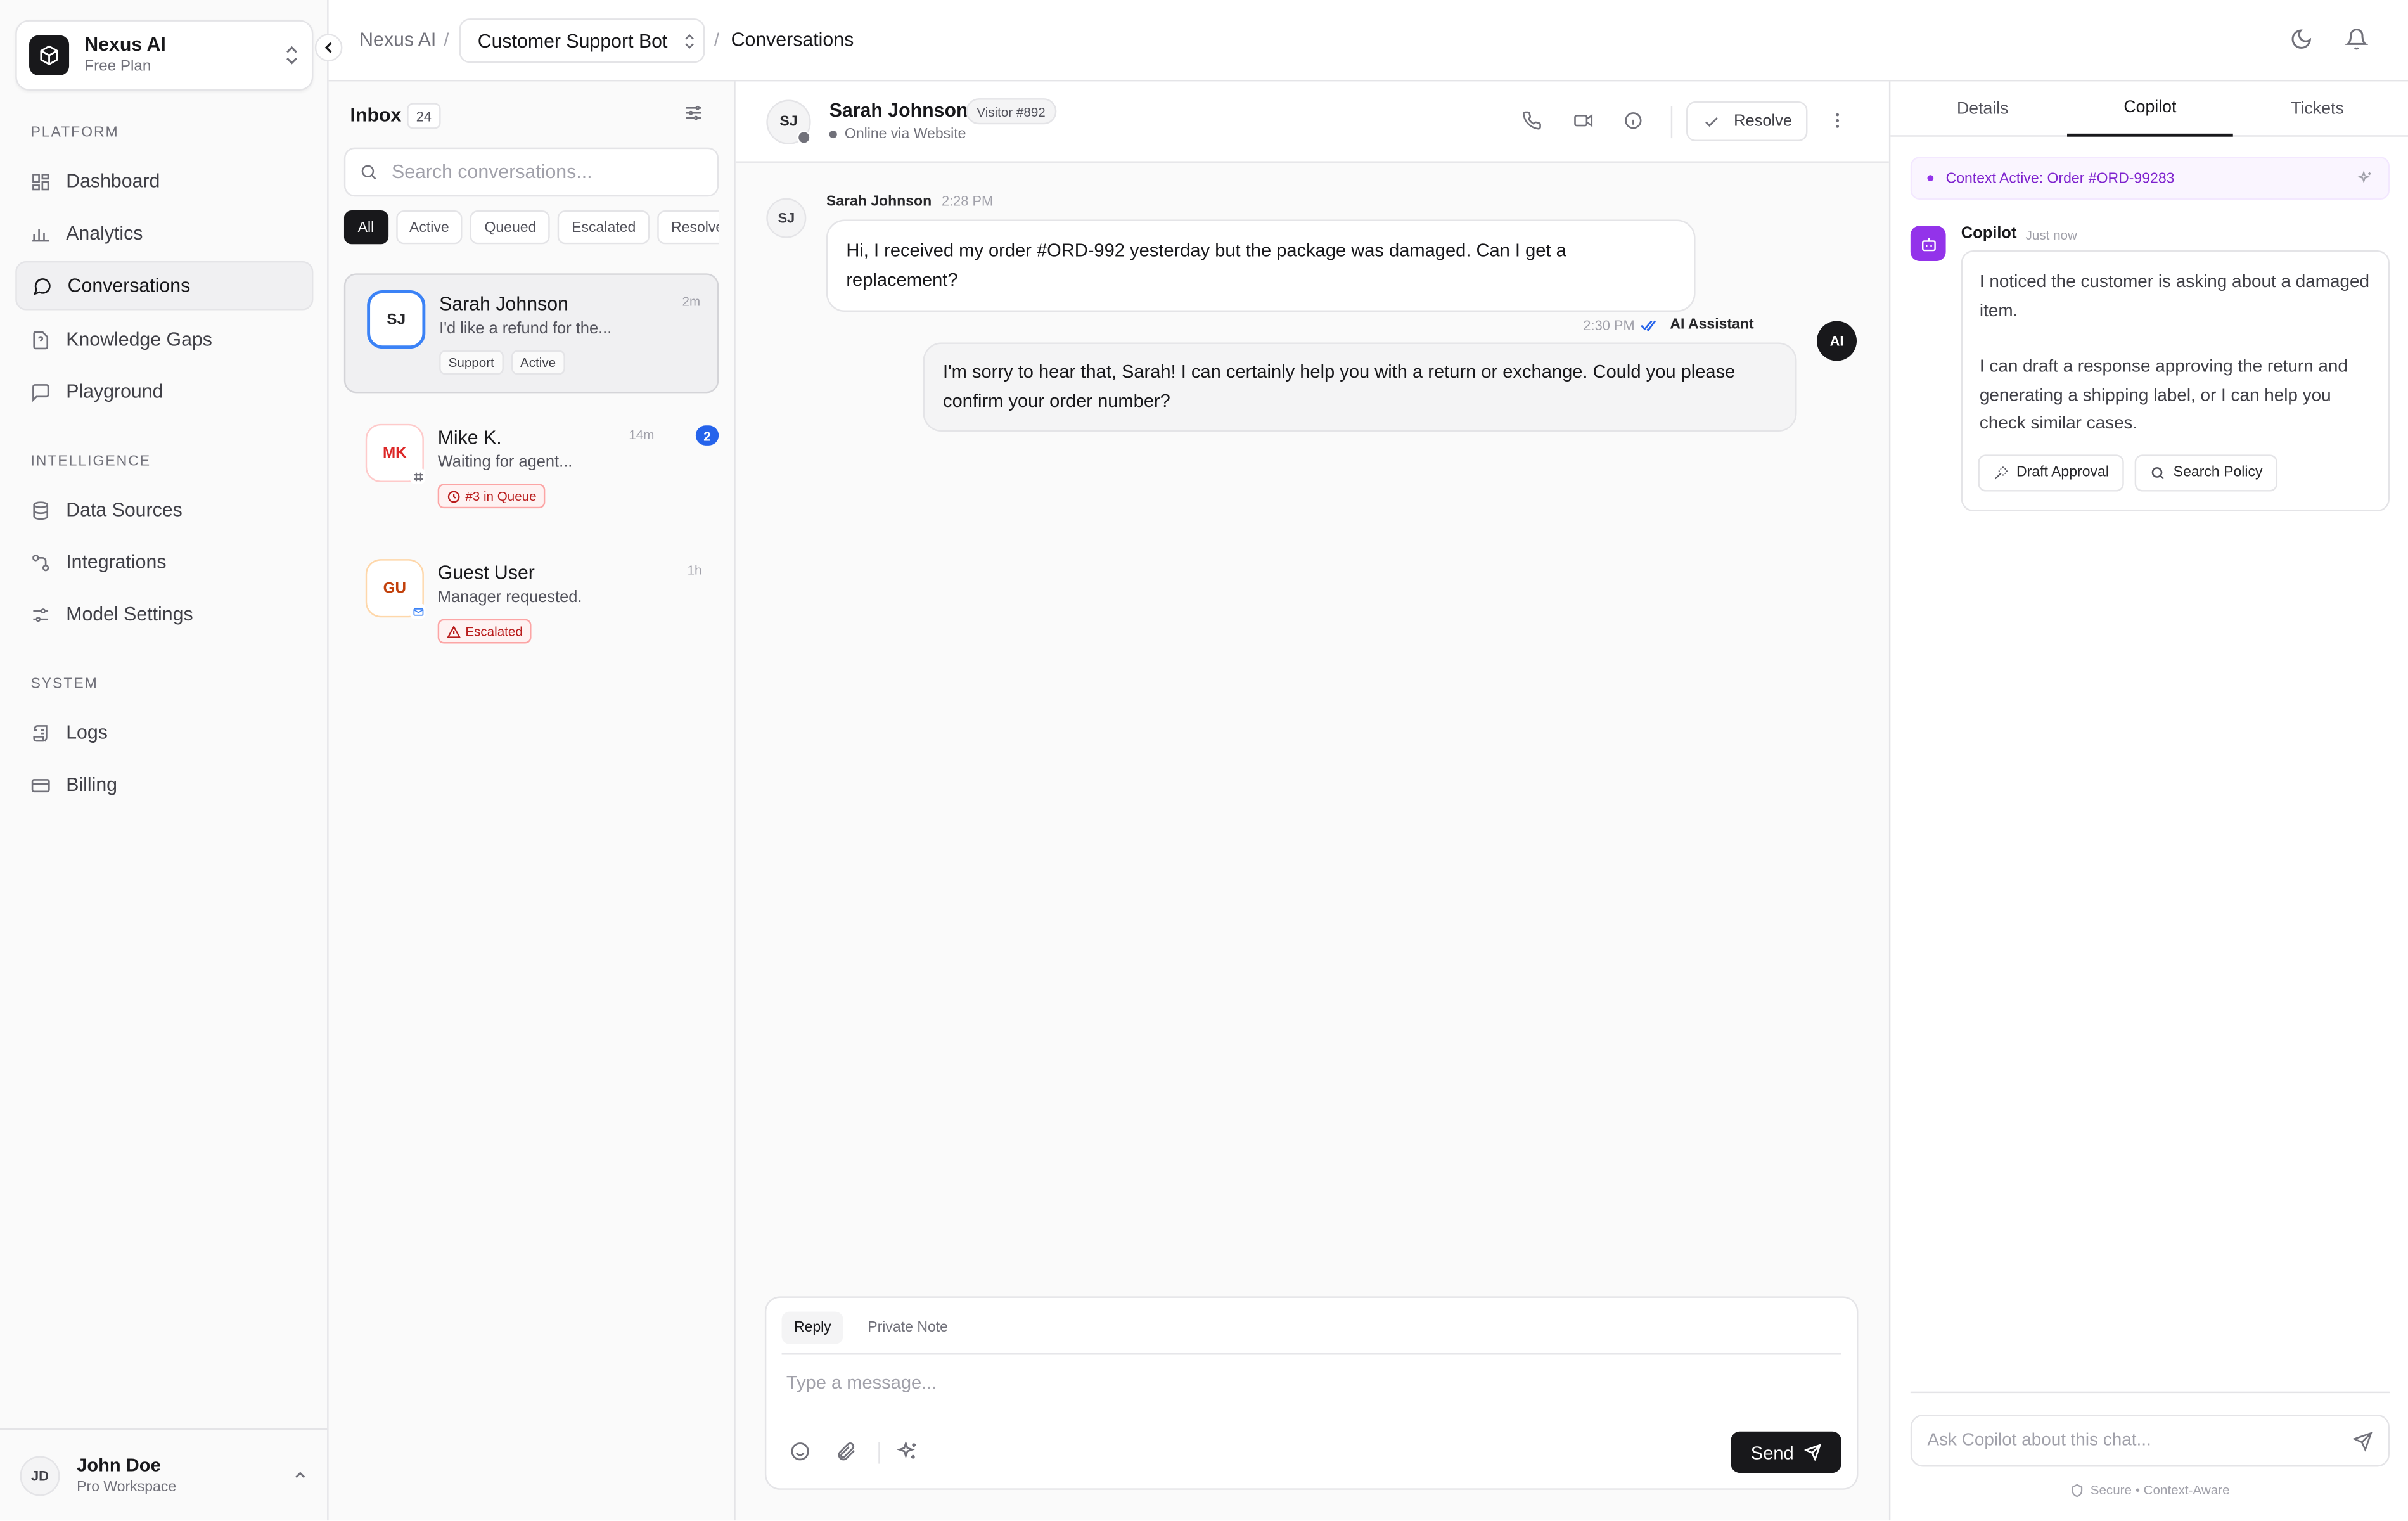 The width and height of the screenshot is (2408, 1521). I want to click on nav-item-billing: Billing, so click(164, 785).